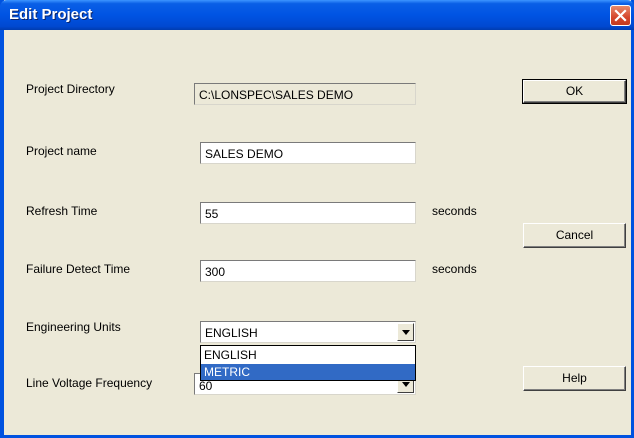 This screenshot has height=438, width=634. Describe the element at coordinates (308, 271) in the screenshot. I see `failure-detect-time-field: 300` at that location.